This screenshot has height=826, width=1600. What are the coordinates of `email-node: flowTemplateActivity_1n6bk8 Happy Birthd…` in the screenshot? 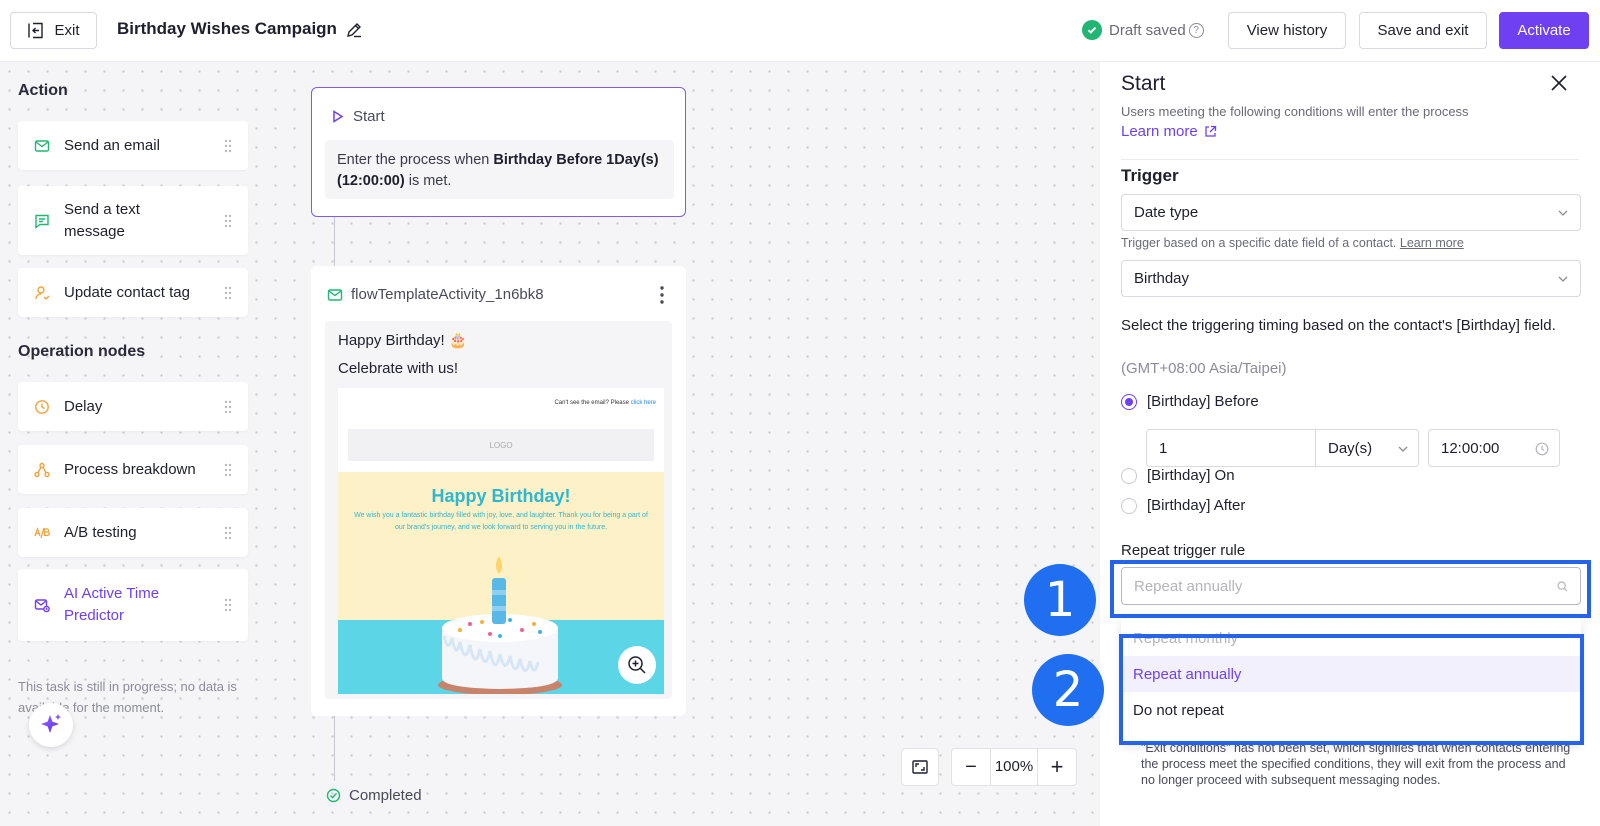 It's located at (498, 491).